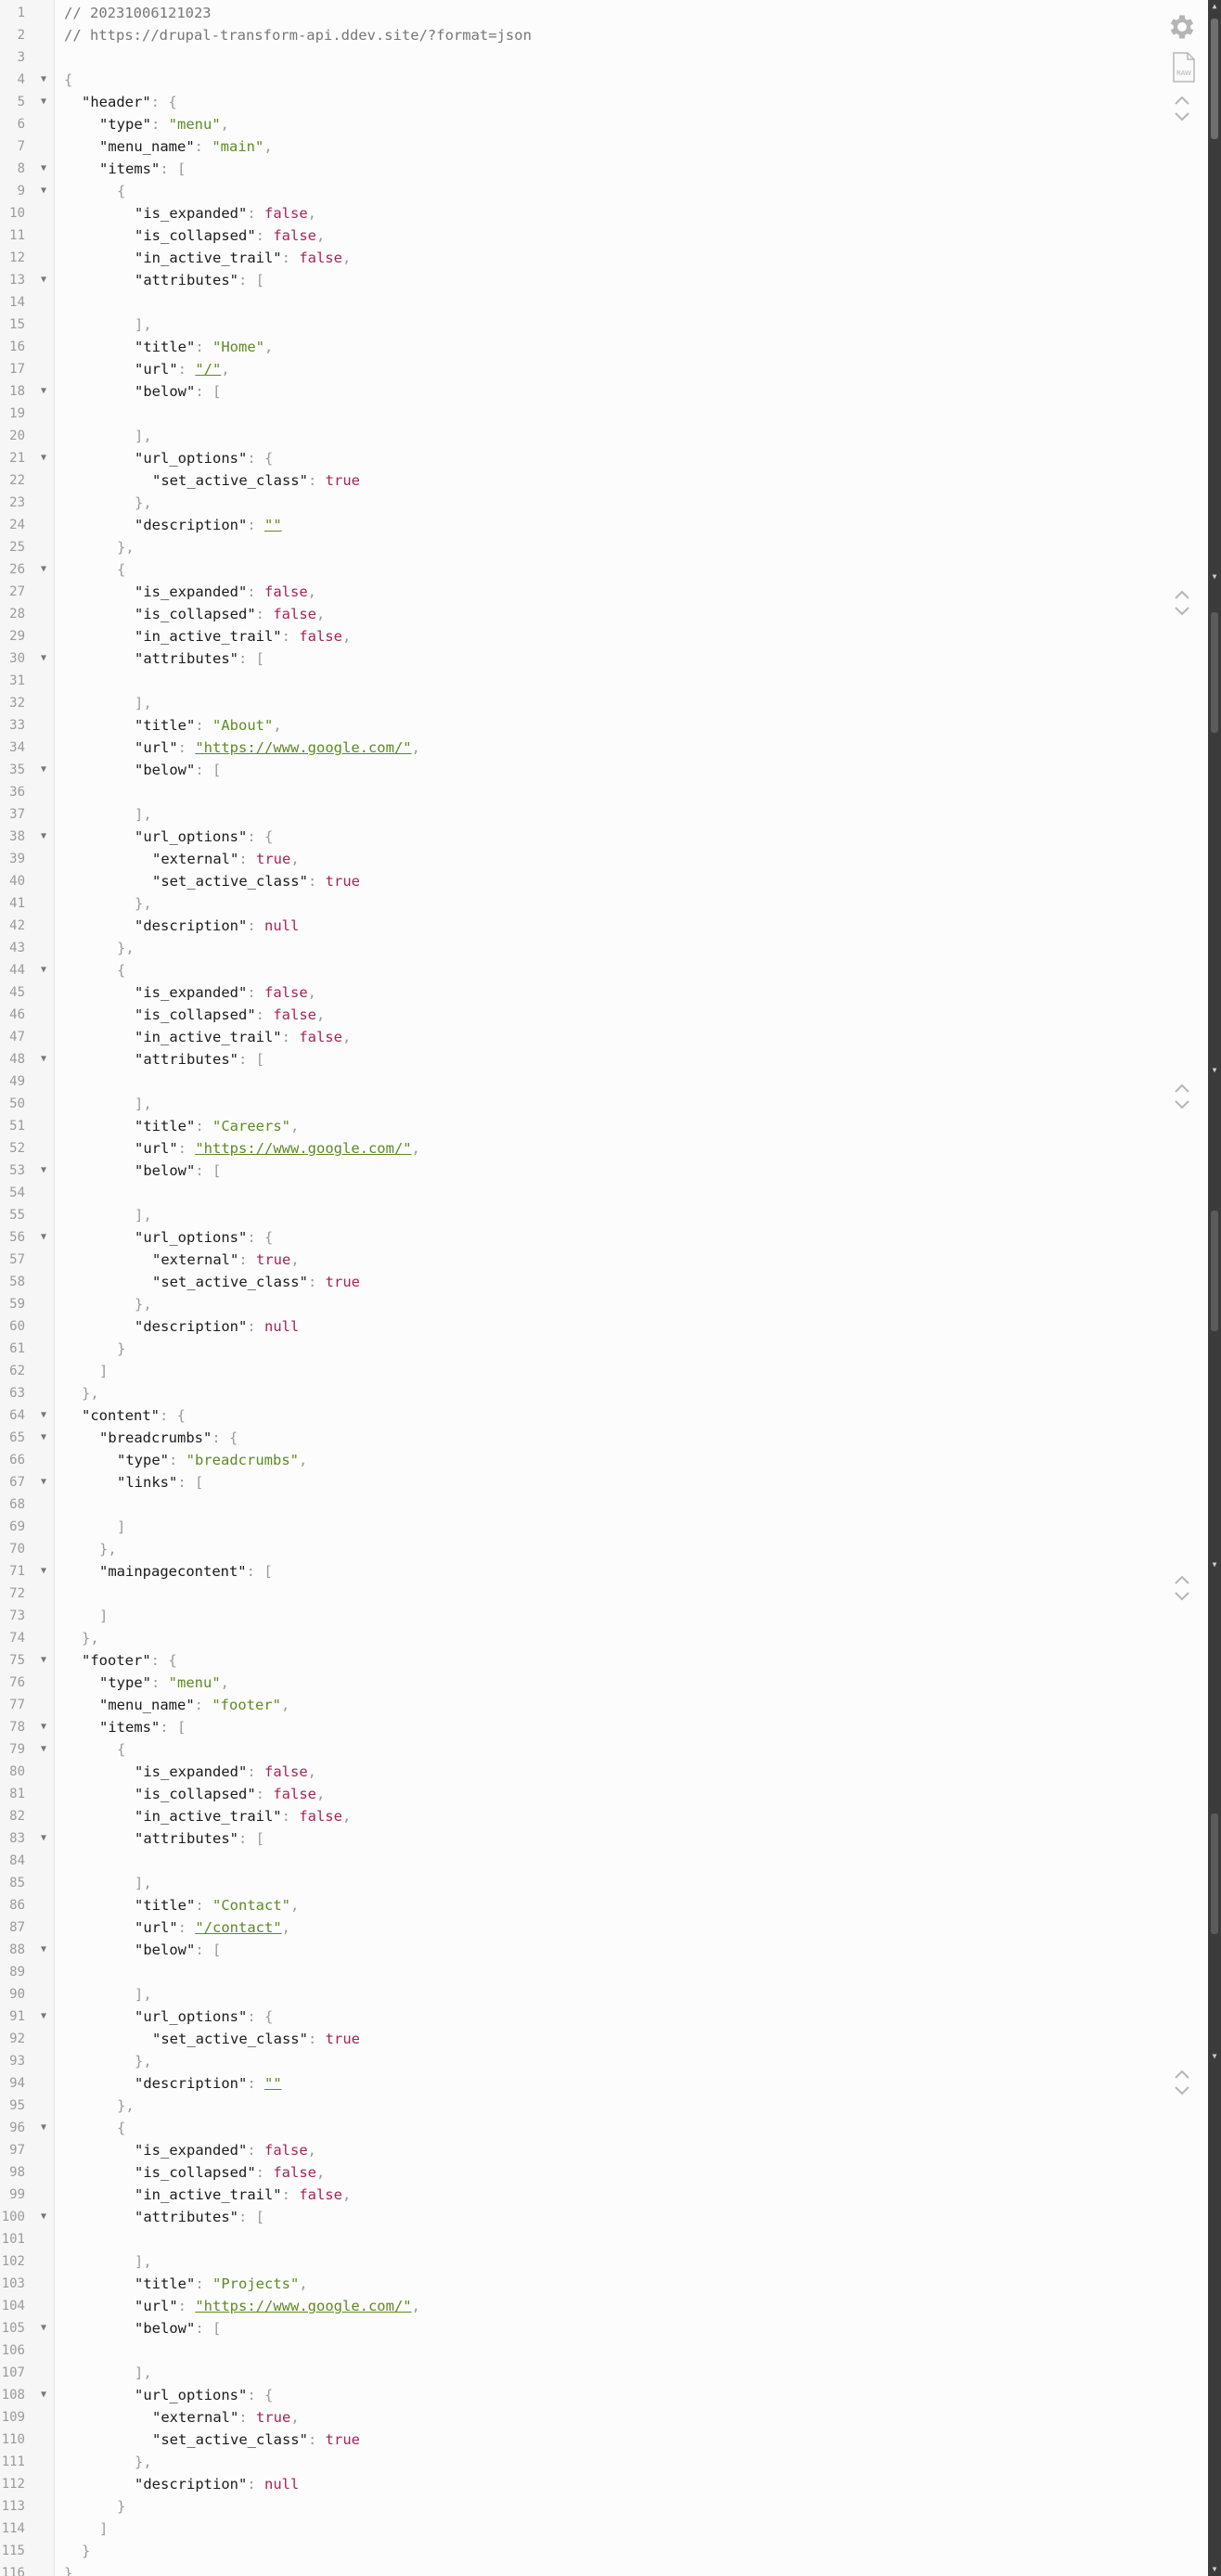 The width and height of the screenshot is (1221, 2576). I want to click on scroll-up-arrow: ▲, so click(1214, 6).